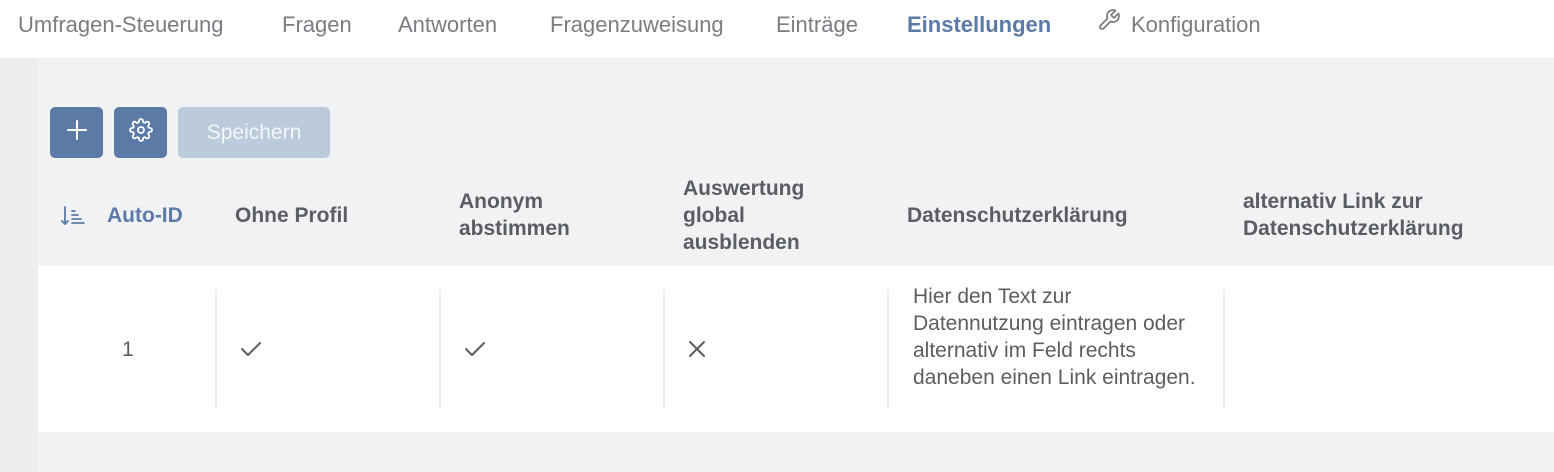  Describe the element at coordinates (544, 215) in the screenshot. I see `column-header-anonym-abstimmen: Anonym abstimmen` at that location.